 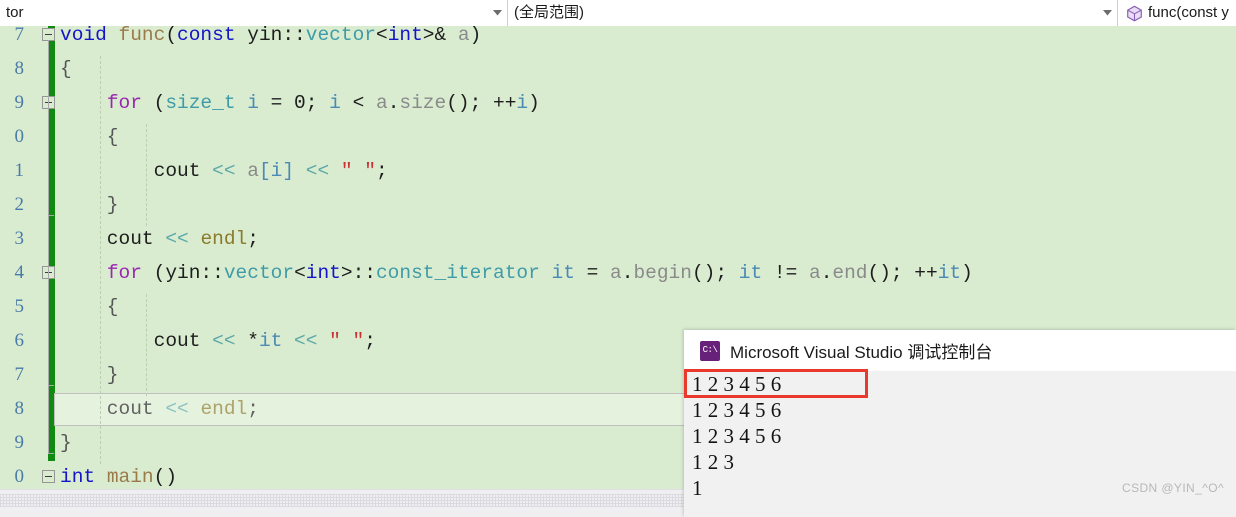 What do you see at coordinates (861, 352) in the screenshot?
I see `console-title-text: Microsoft Visual Studio 调试控制台` at bounding box center [861, 352].